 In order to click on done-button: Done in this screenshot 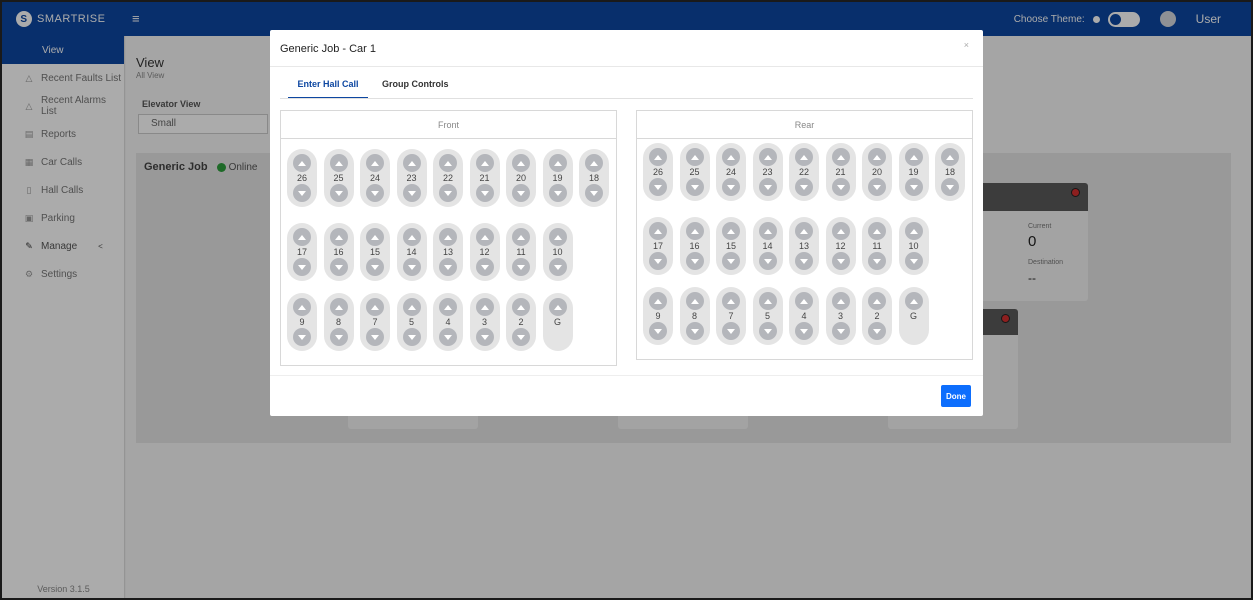, I will do `click(956, 396)`.